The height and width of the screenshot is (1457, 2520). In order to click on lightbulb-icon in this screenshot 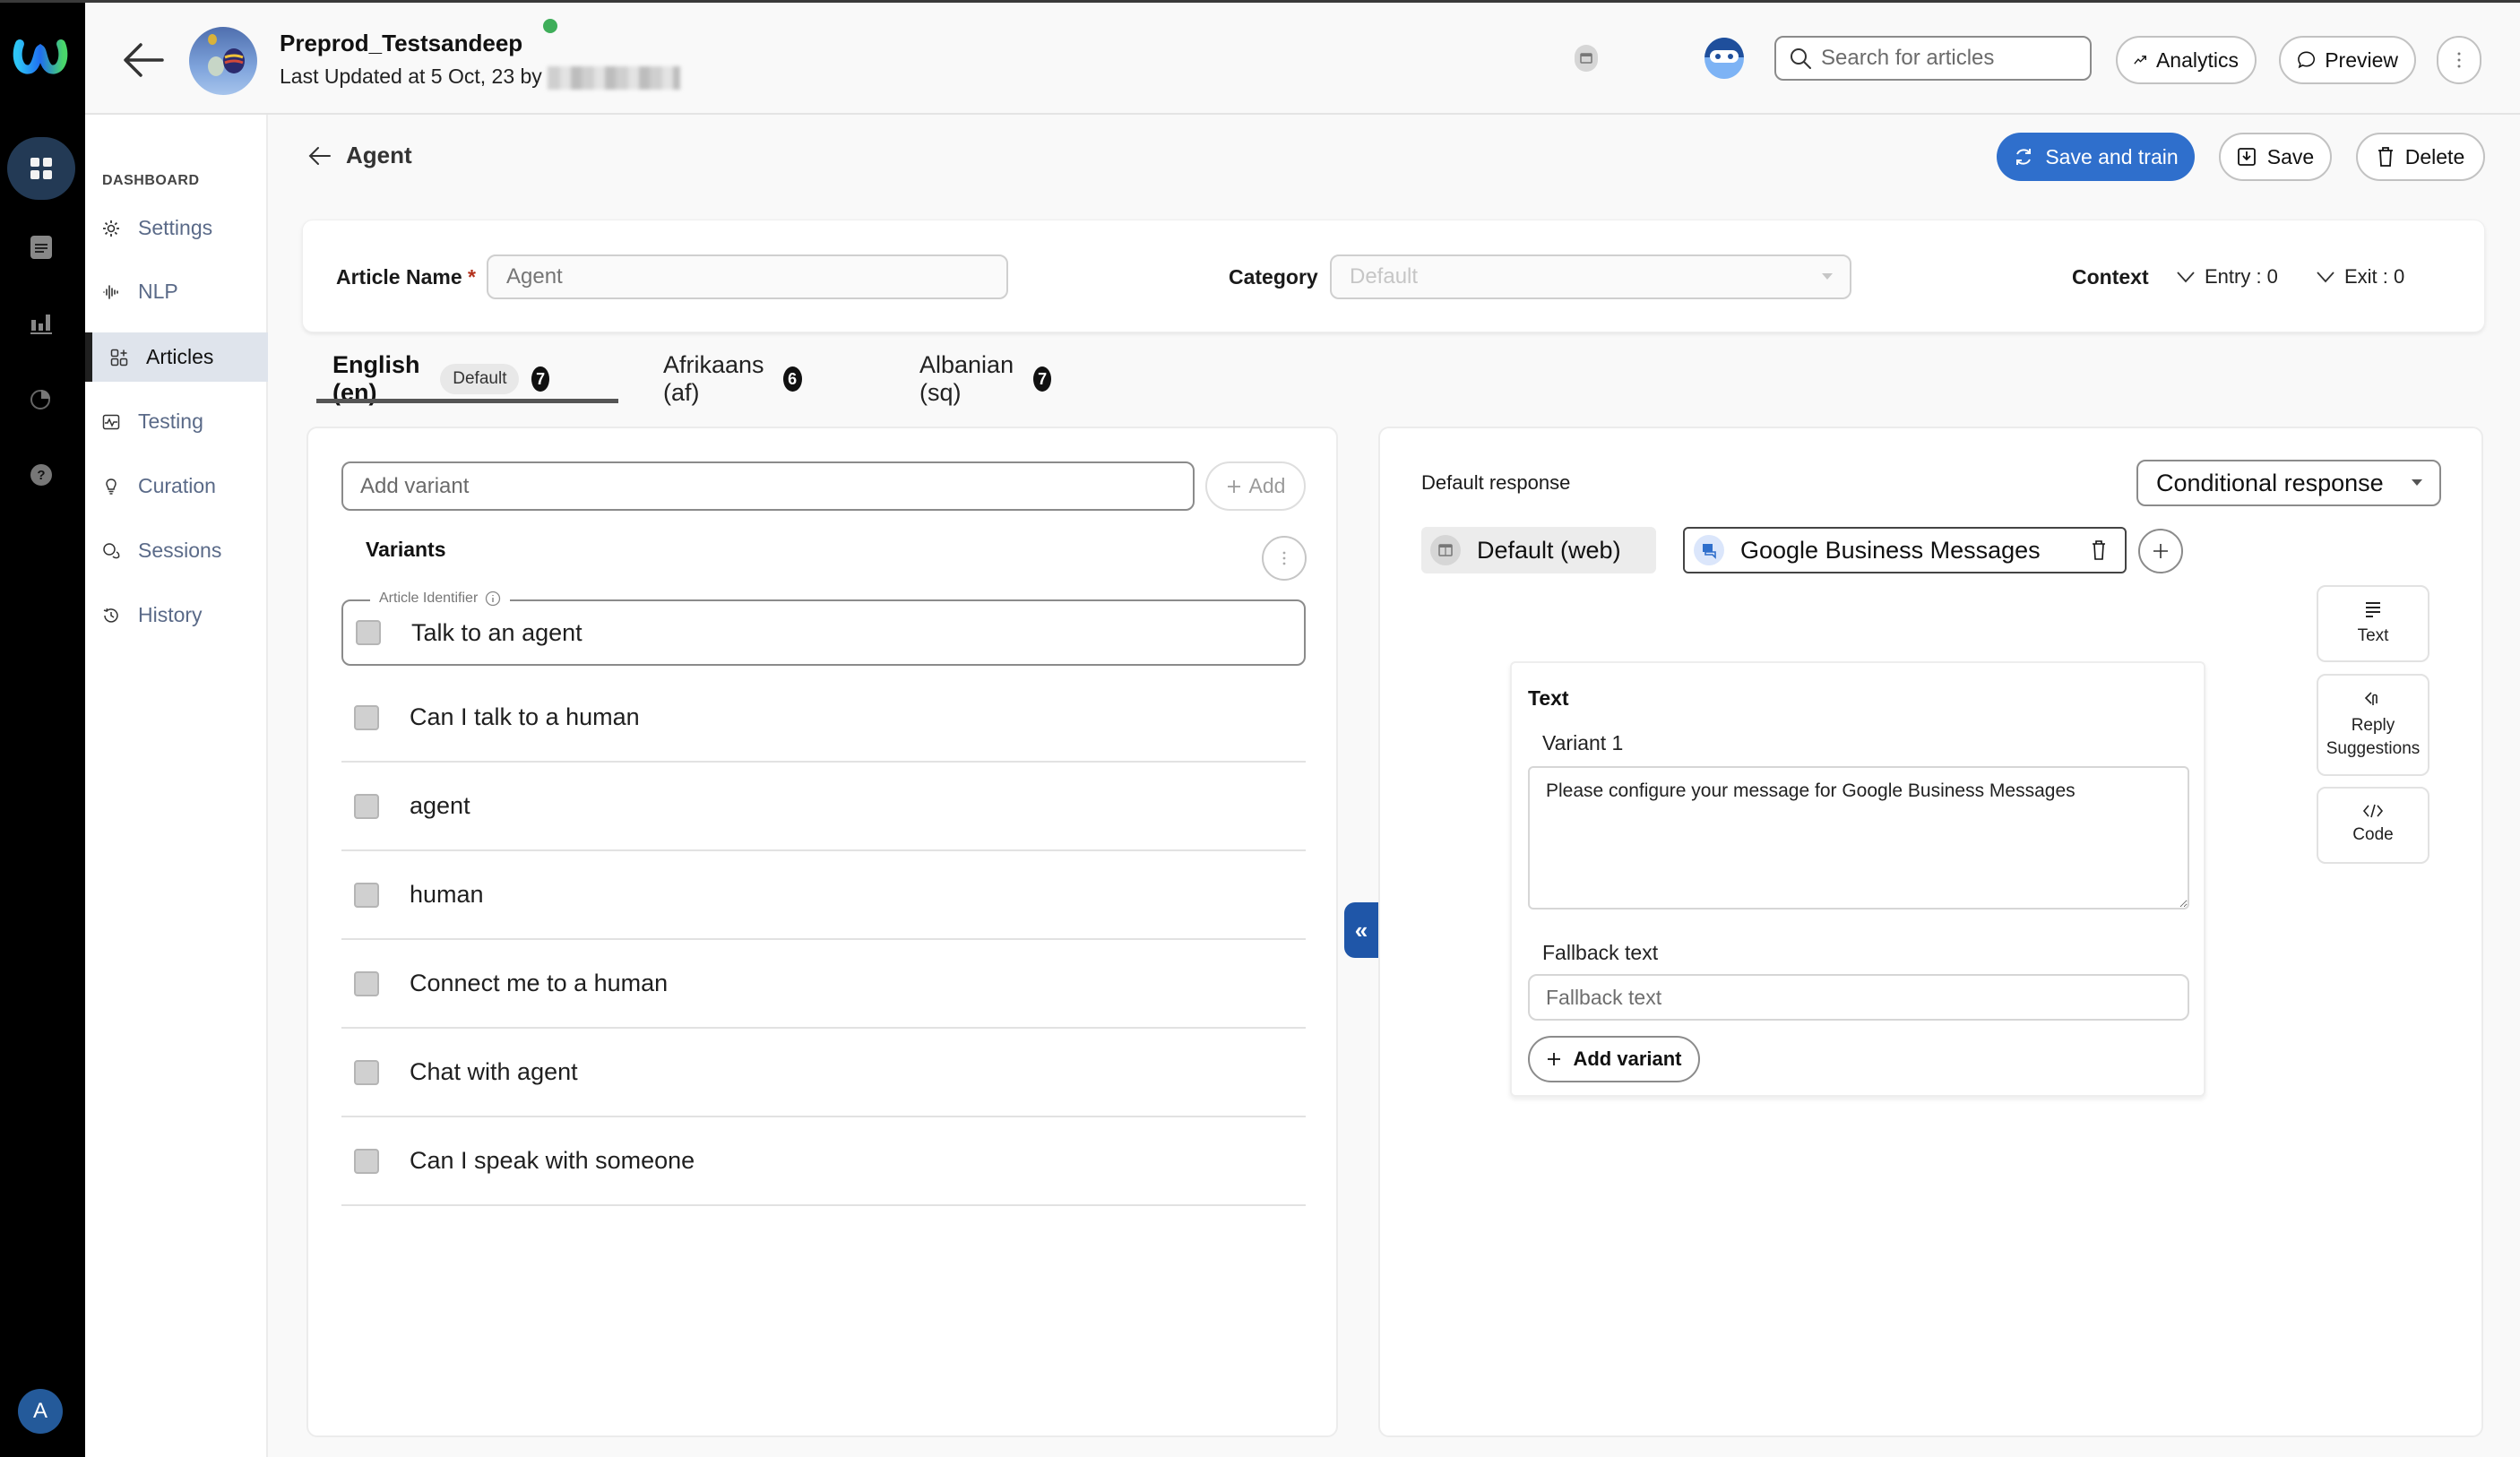, I will do `click(111, 486)`.